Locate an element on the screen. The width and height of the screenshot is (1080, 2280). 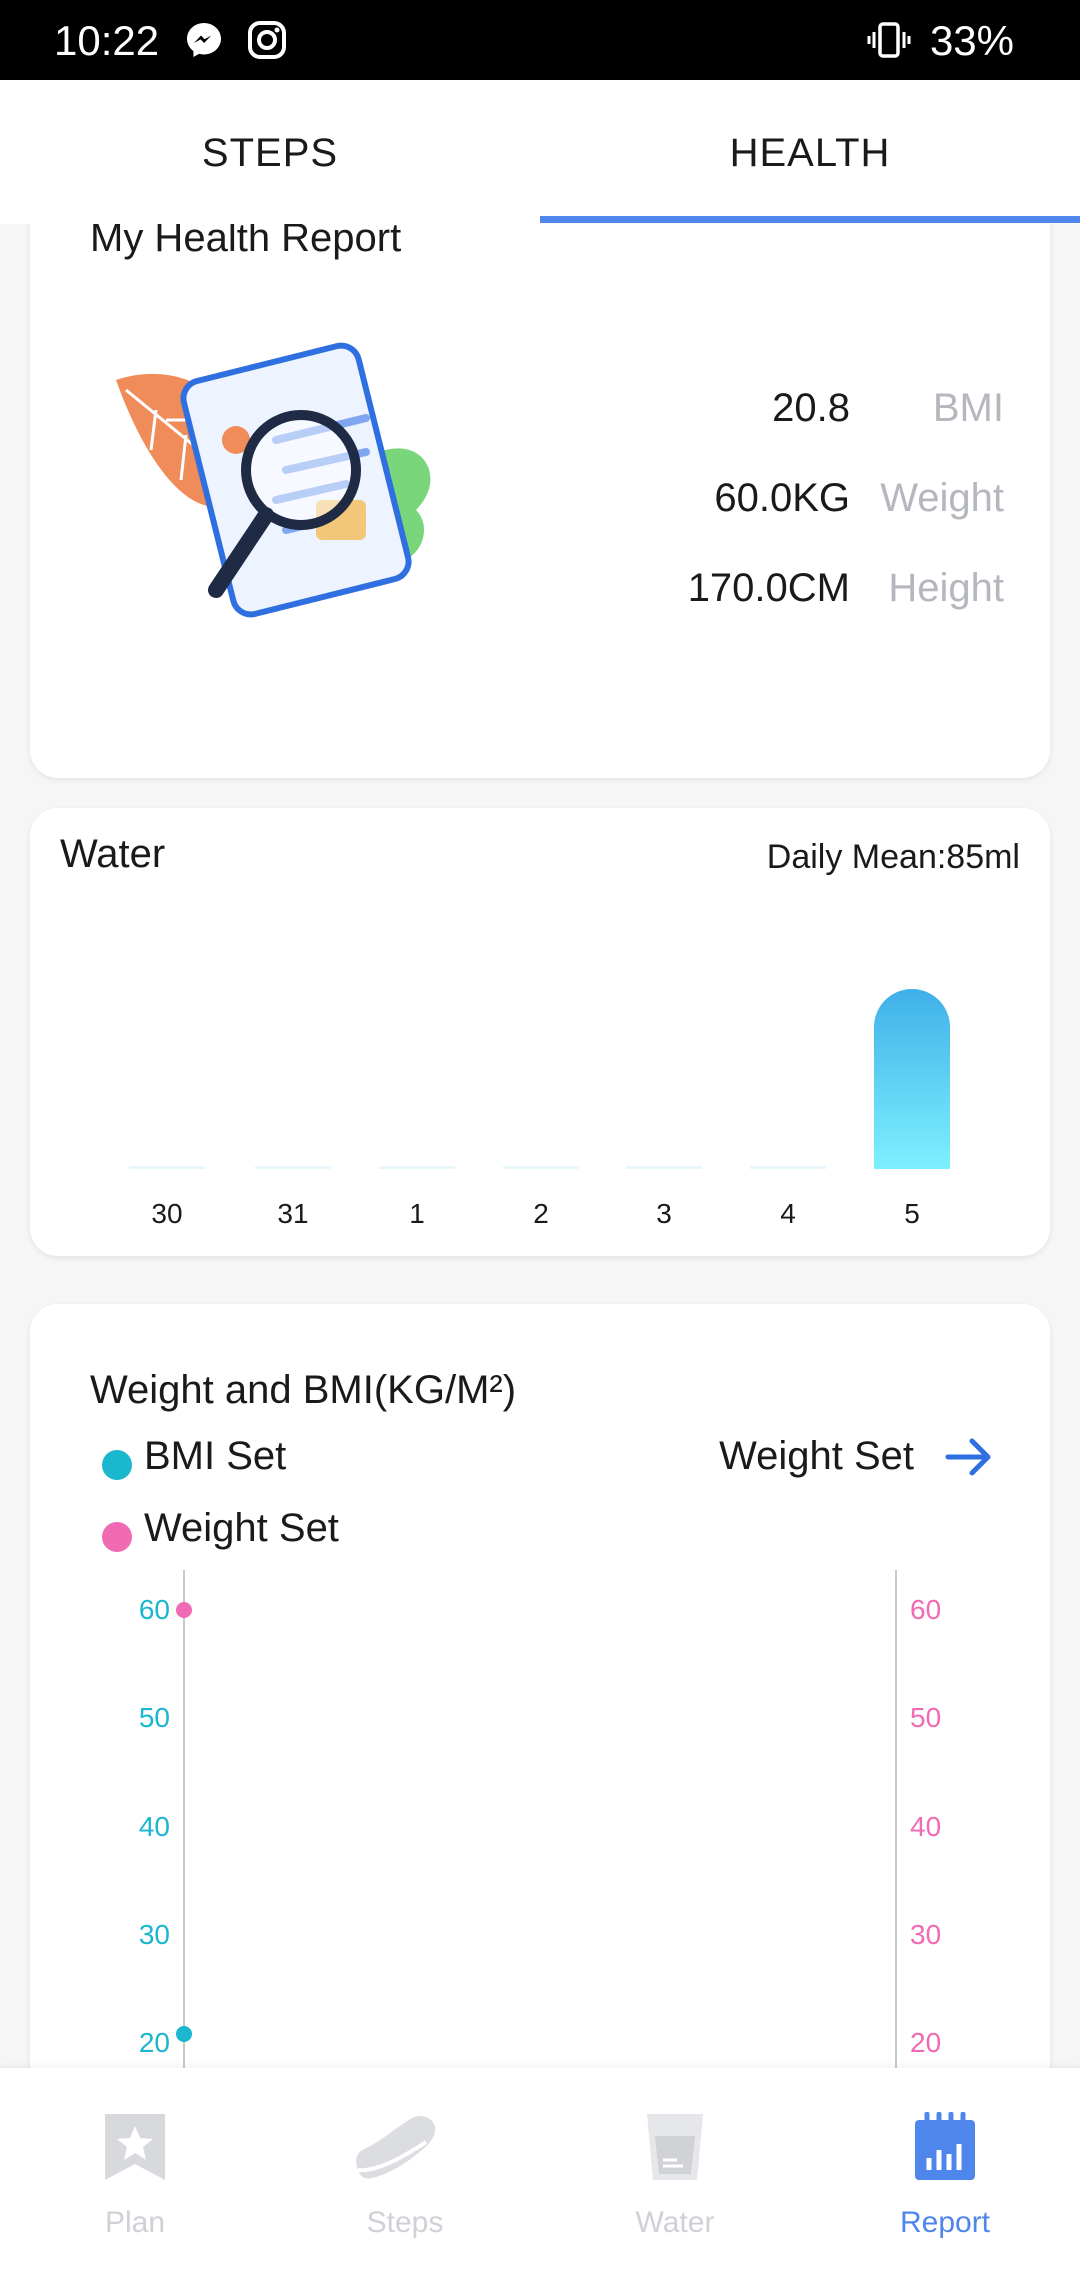
tab-steps: STEPS is located at coordinates (270, 152).